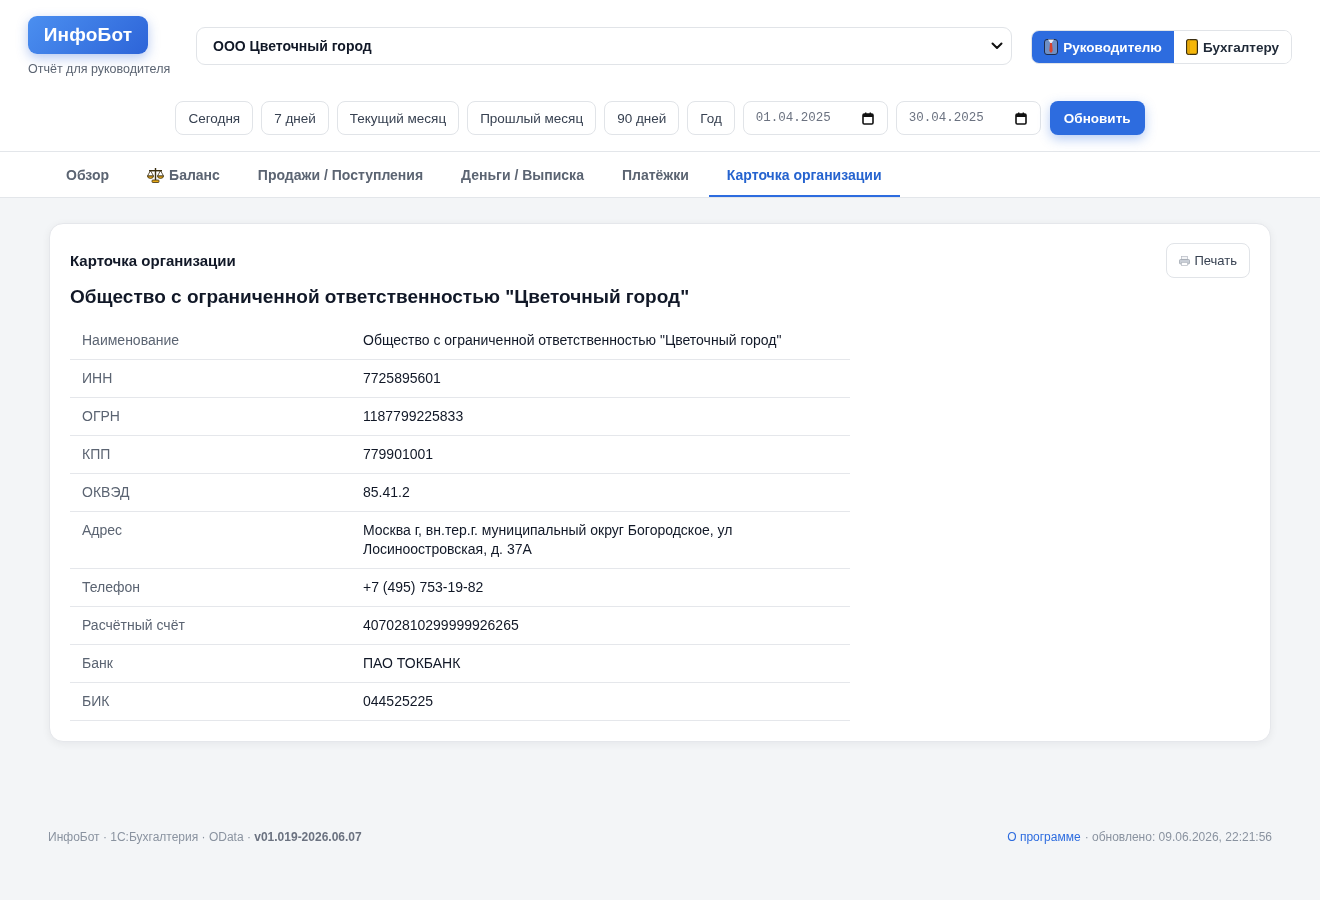  I want to click on field-value-cell: 1187799225833, so click(600, 416).